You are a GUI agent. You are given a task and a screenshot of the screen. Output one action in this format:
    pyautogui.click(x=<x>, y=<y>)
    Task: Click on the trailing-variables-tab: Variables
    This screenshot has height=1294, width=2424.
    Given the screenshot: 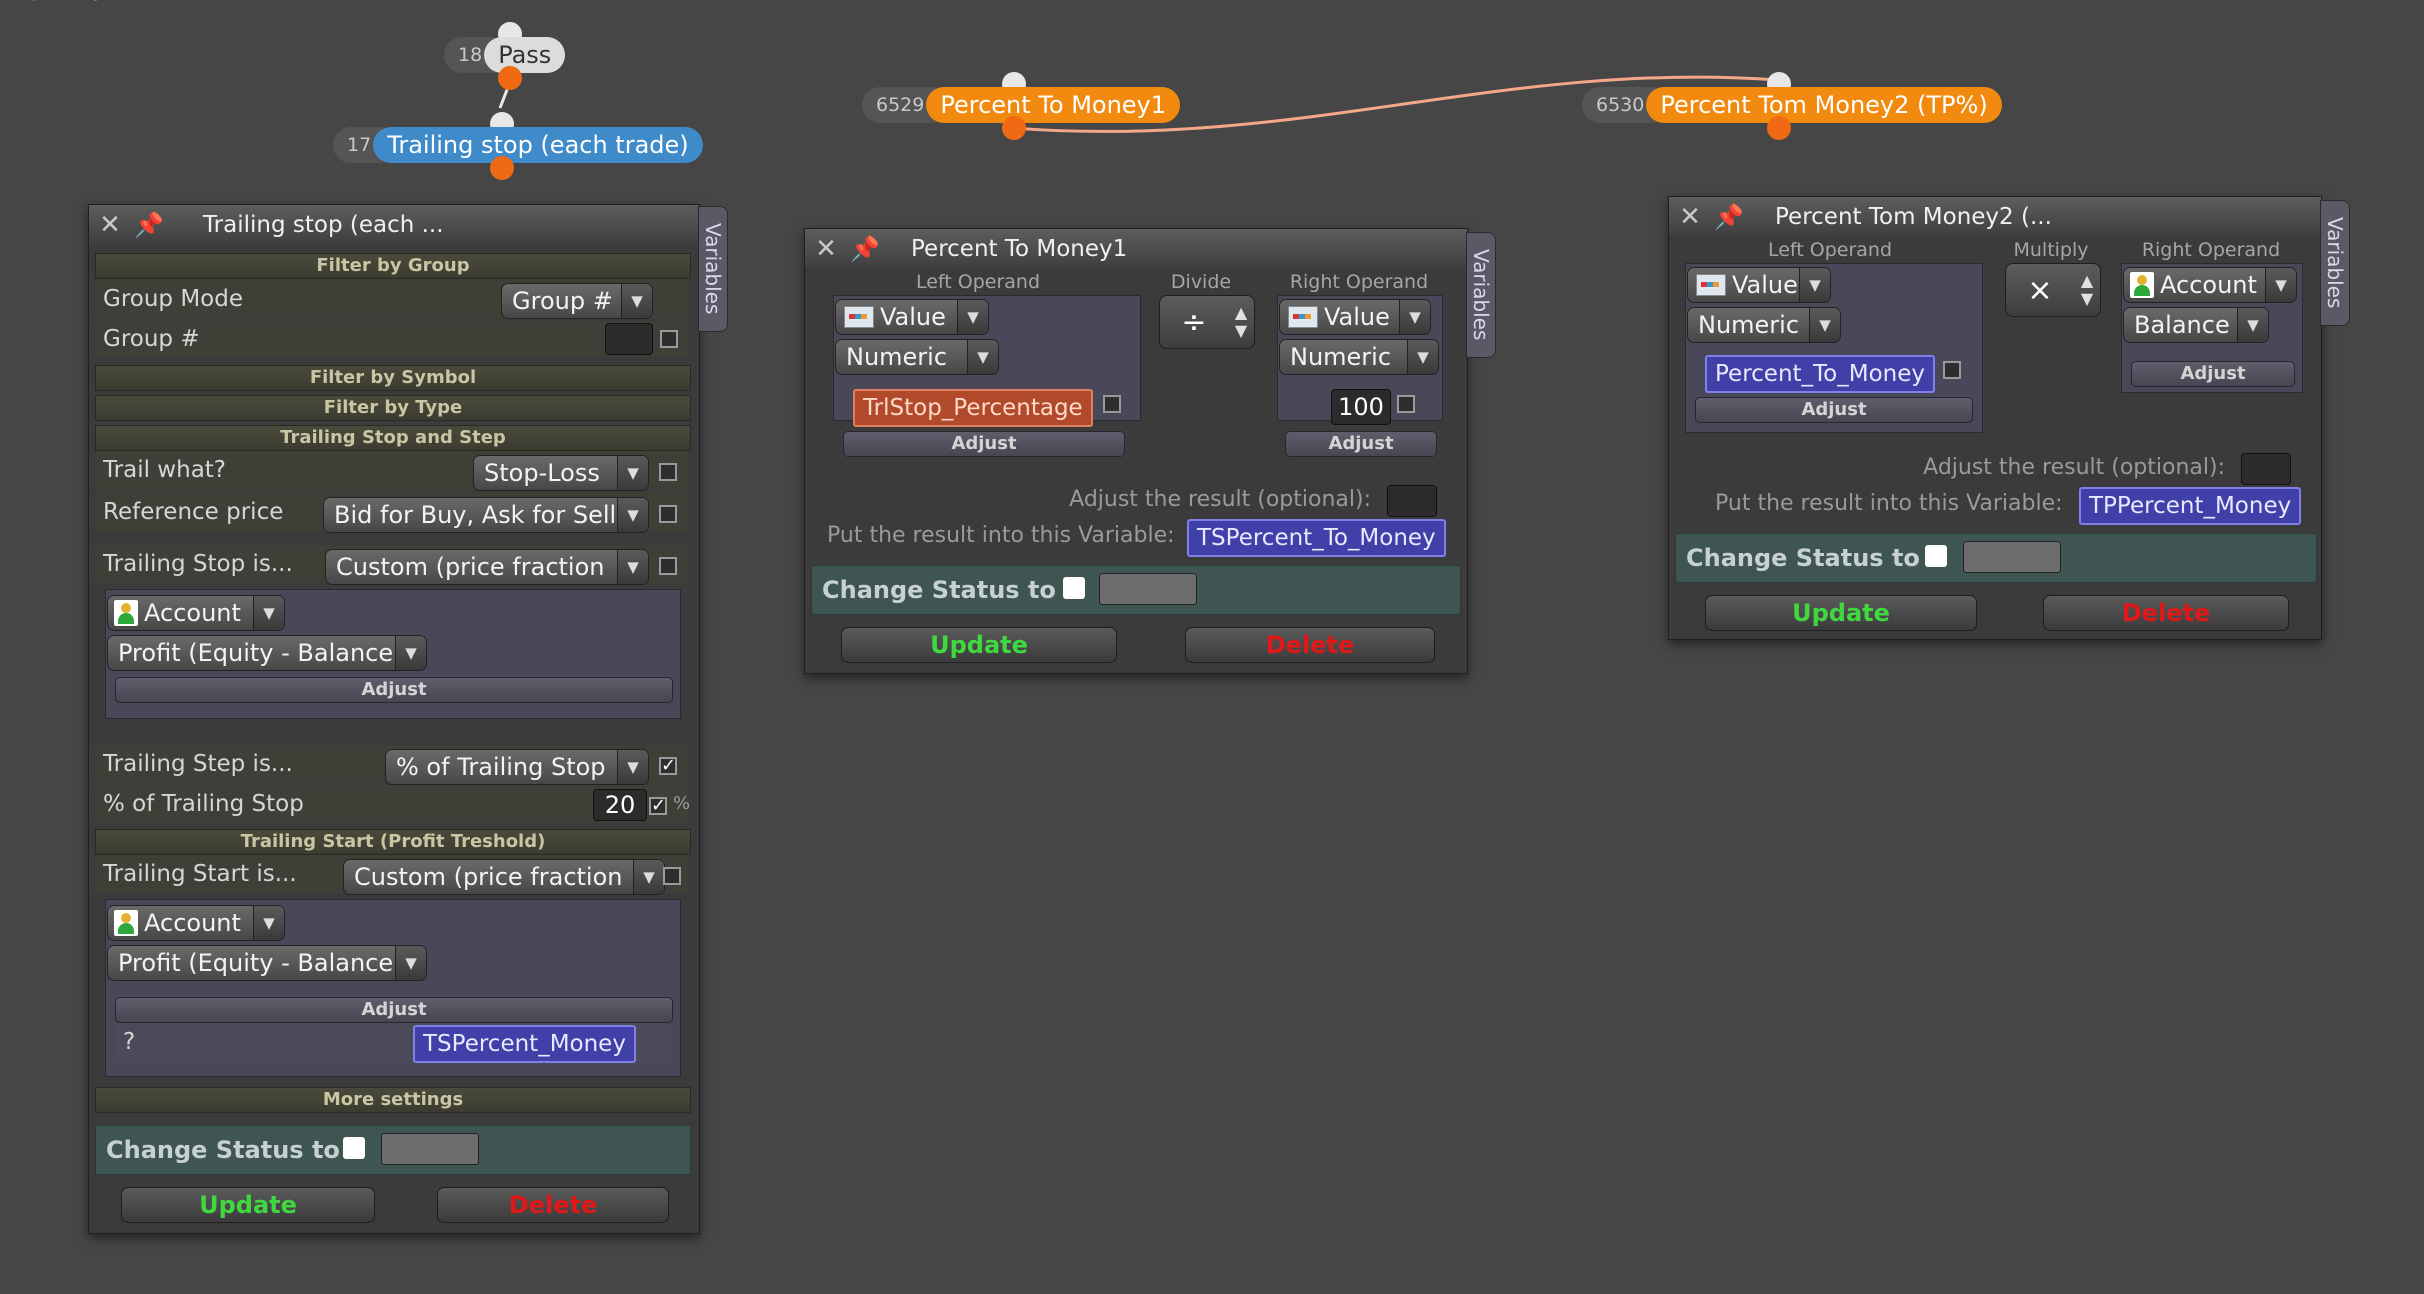 What is the action you would take?
    pyautogui.click(x=713, y=269)
    